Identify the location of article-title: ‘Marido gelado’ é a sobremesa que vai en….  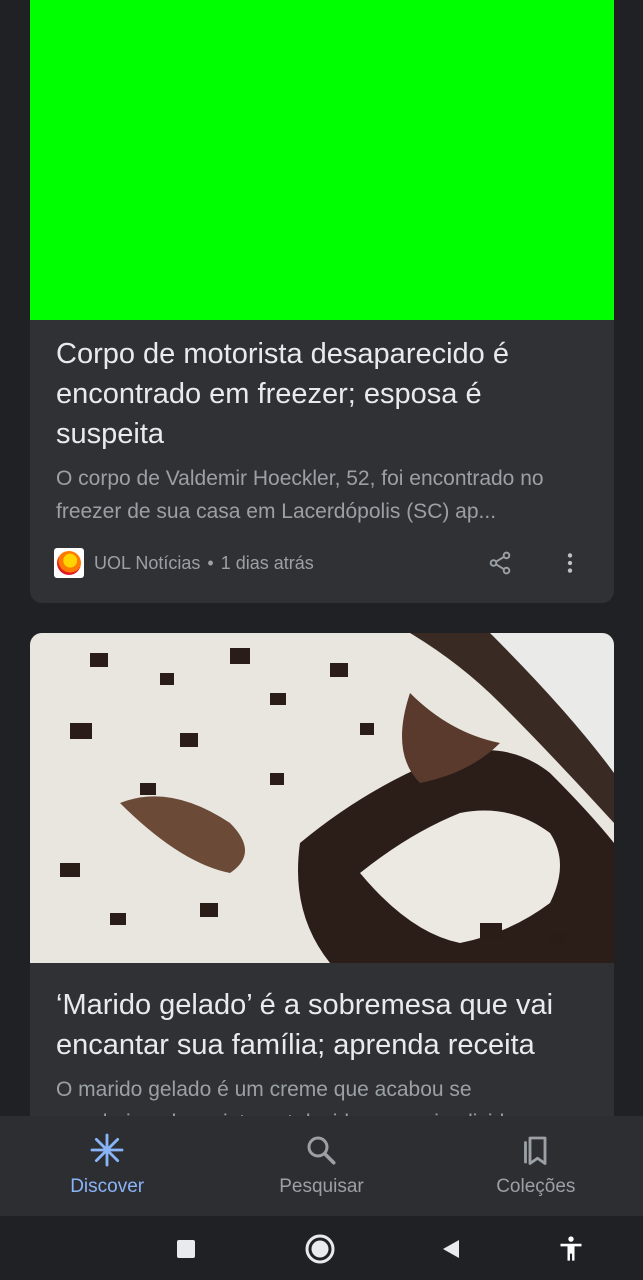
(322, 1025).